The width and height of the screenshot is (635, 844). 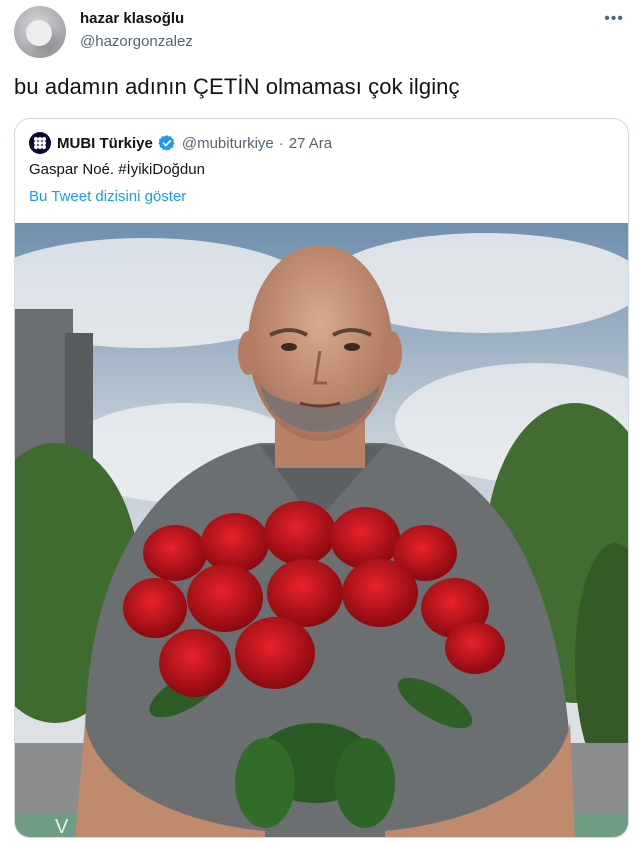 I want to click on show-thread-link: Bu Tweet dizisini göster, so click(x=107, y=196).